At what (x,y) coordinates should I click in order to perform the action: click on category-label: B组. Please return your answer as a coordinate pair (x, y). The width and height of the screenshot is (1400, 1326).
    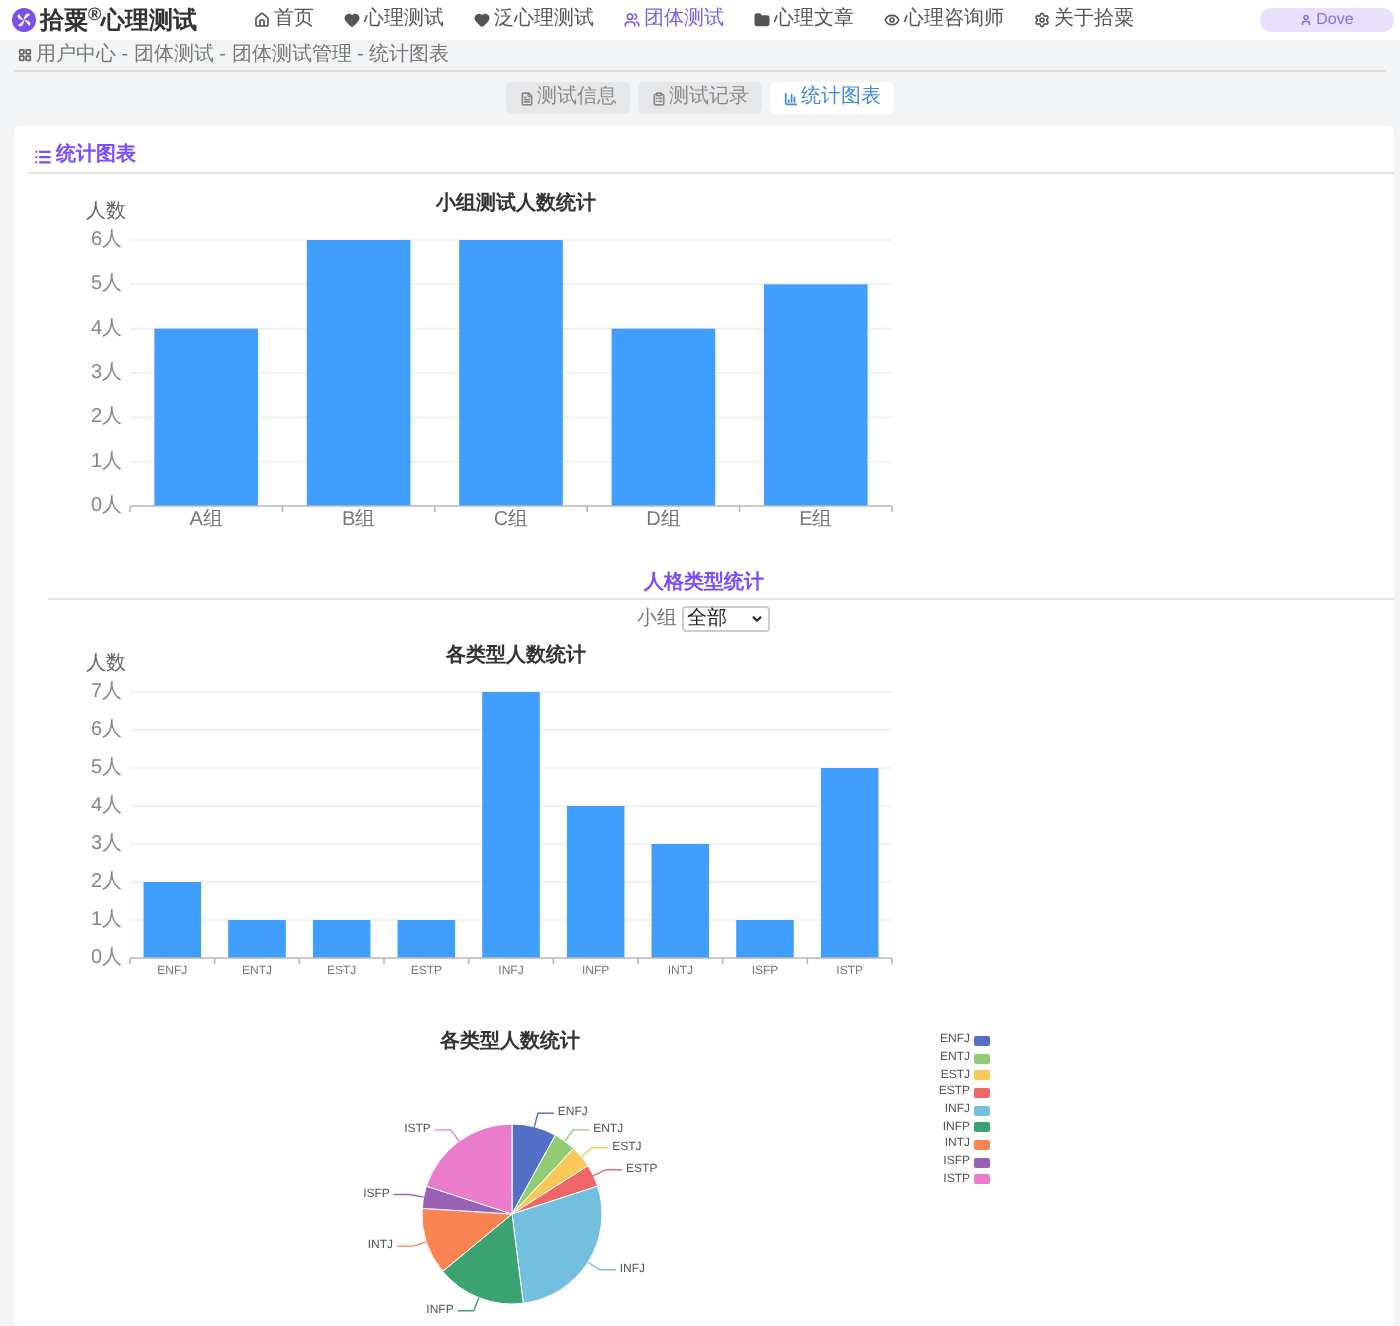
    Looking at the image, I should click on (358, 519).